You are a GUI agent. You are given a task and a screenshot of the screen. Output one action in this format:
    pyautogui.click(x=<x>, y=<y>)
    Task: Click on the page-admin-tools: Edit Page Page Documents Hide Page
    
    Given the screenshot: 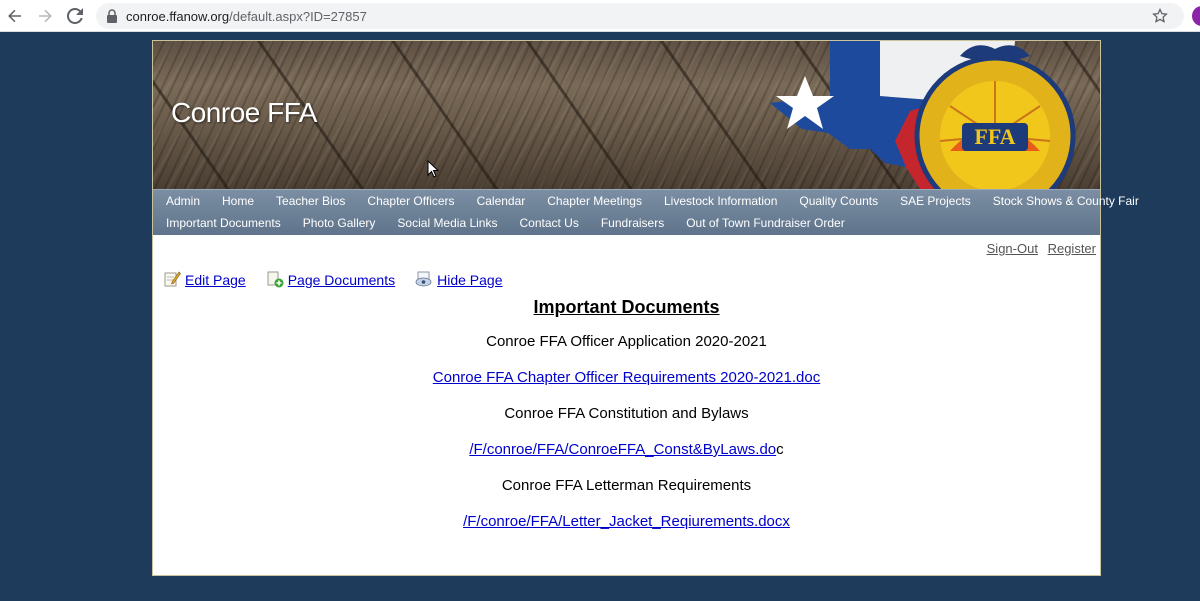 What is the action you would take?
    pyautogui.click(x=343, y=279)
    